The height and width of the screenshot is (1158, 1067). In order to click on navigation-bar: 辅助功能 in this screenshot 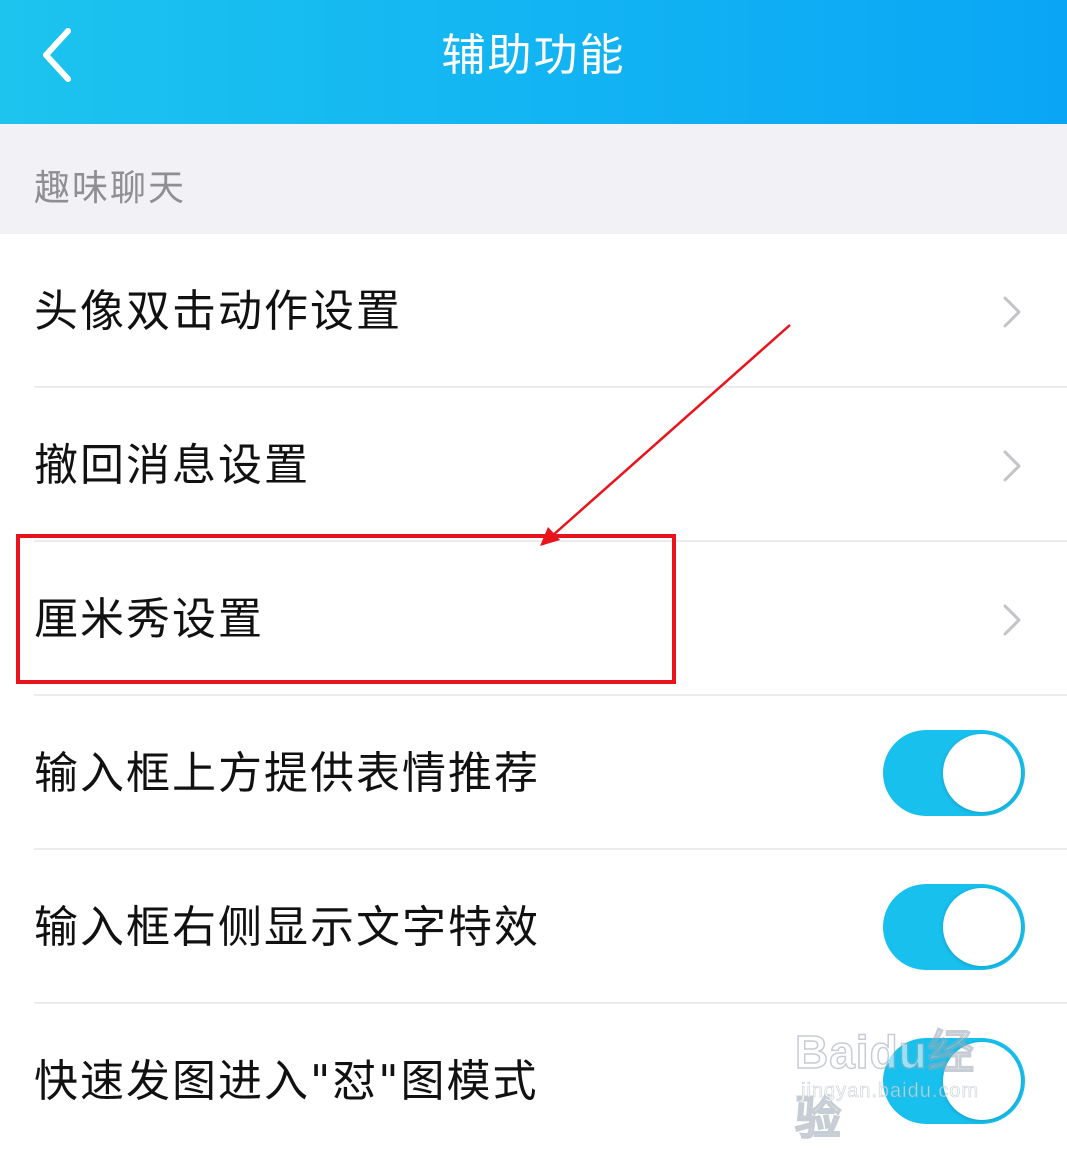, I will do `click(533, 62)`.